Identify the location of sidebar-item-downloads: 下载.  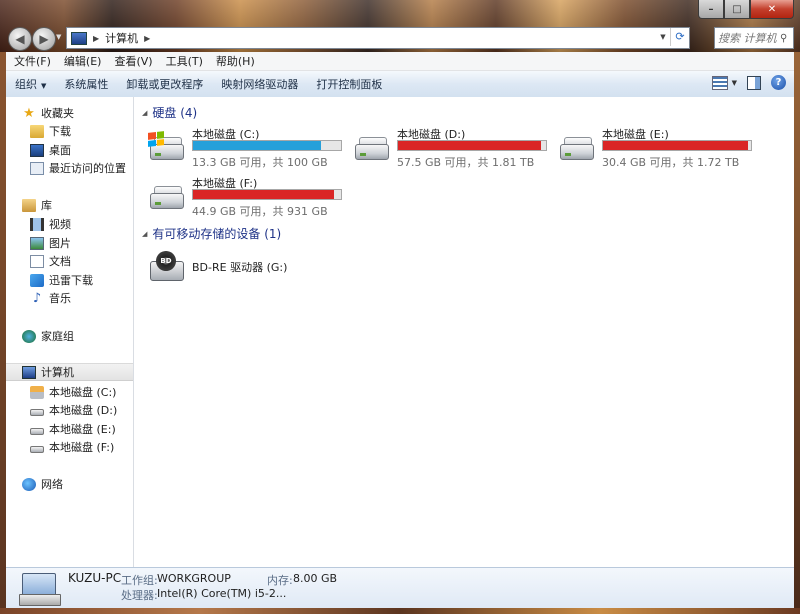
(50, 131).